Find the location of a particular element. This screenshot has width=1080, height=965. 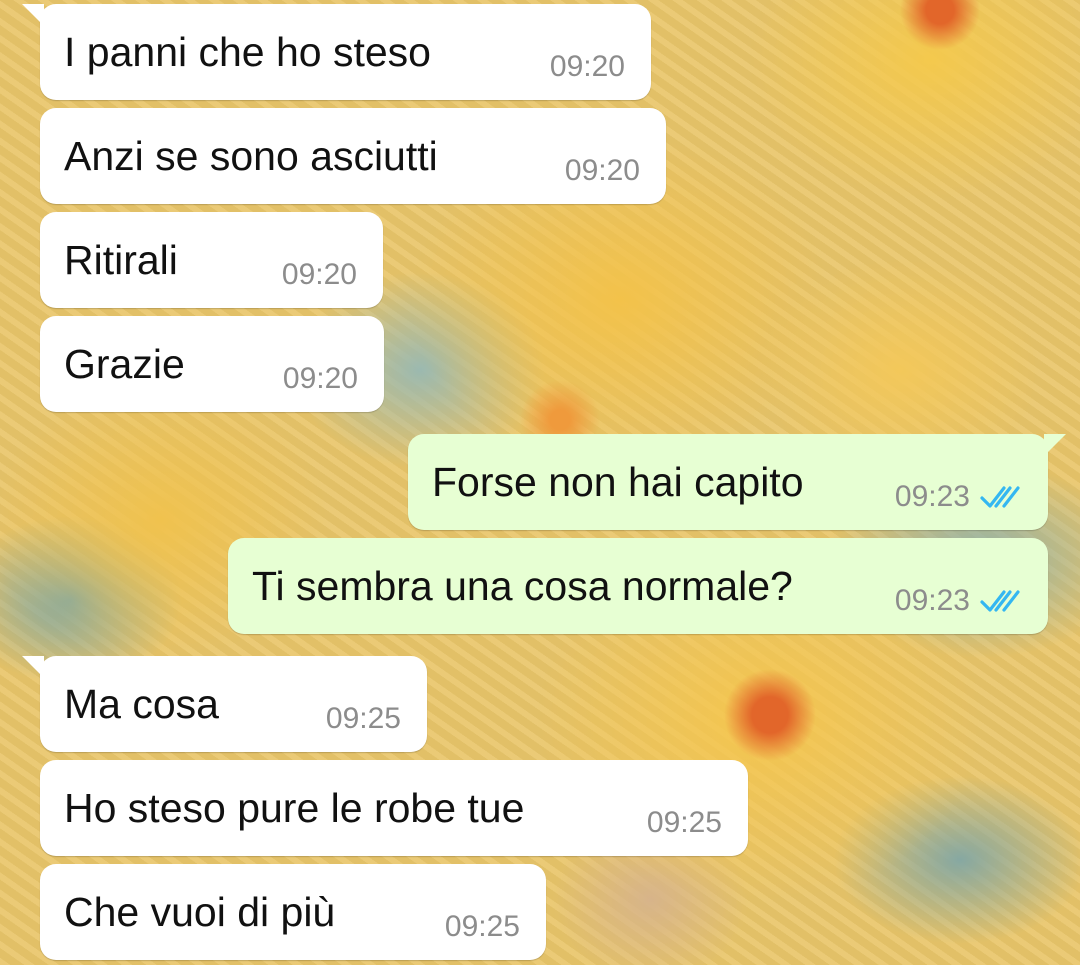

message-bubble-incoming: Ritirali 09:20 is located at coordinates (211, 260).